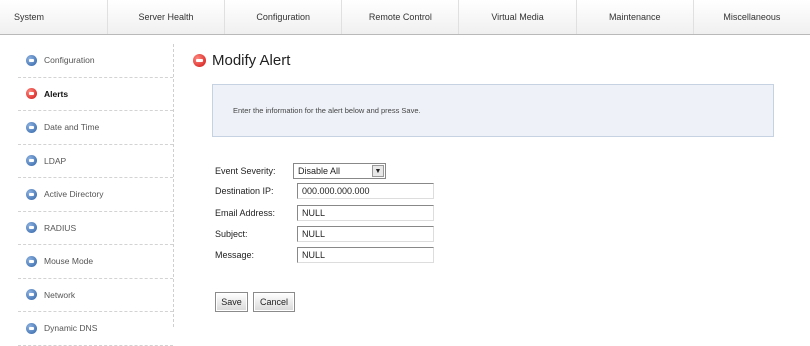 This screenshot has height=346, width=810. What do you see at coordinates (95, 295) in the screenshot?
I see `sidebar-item-network: Network` at bounding box center [95, 295].